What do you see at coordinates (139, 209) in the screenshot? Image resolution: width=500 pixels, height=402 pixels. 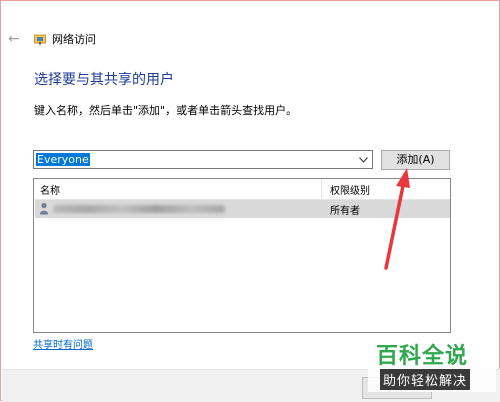 I see `user-name-redacted` at bounding box center [139, 209].